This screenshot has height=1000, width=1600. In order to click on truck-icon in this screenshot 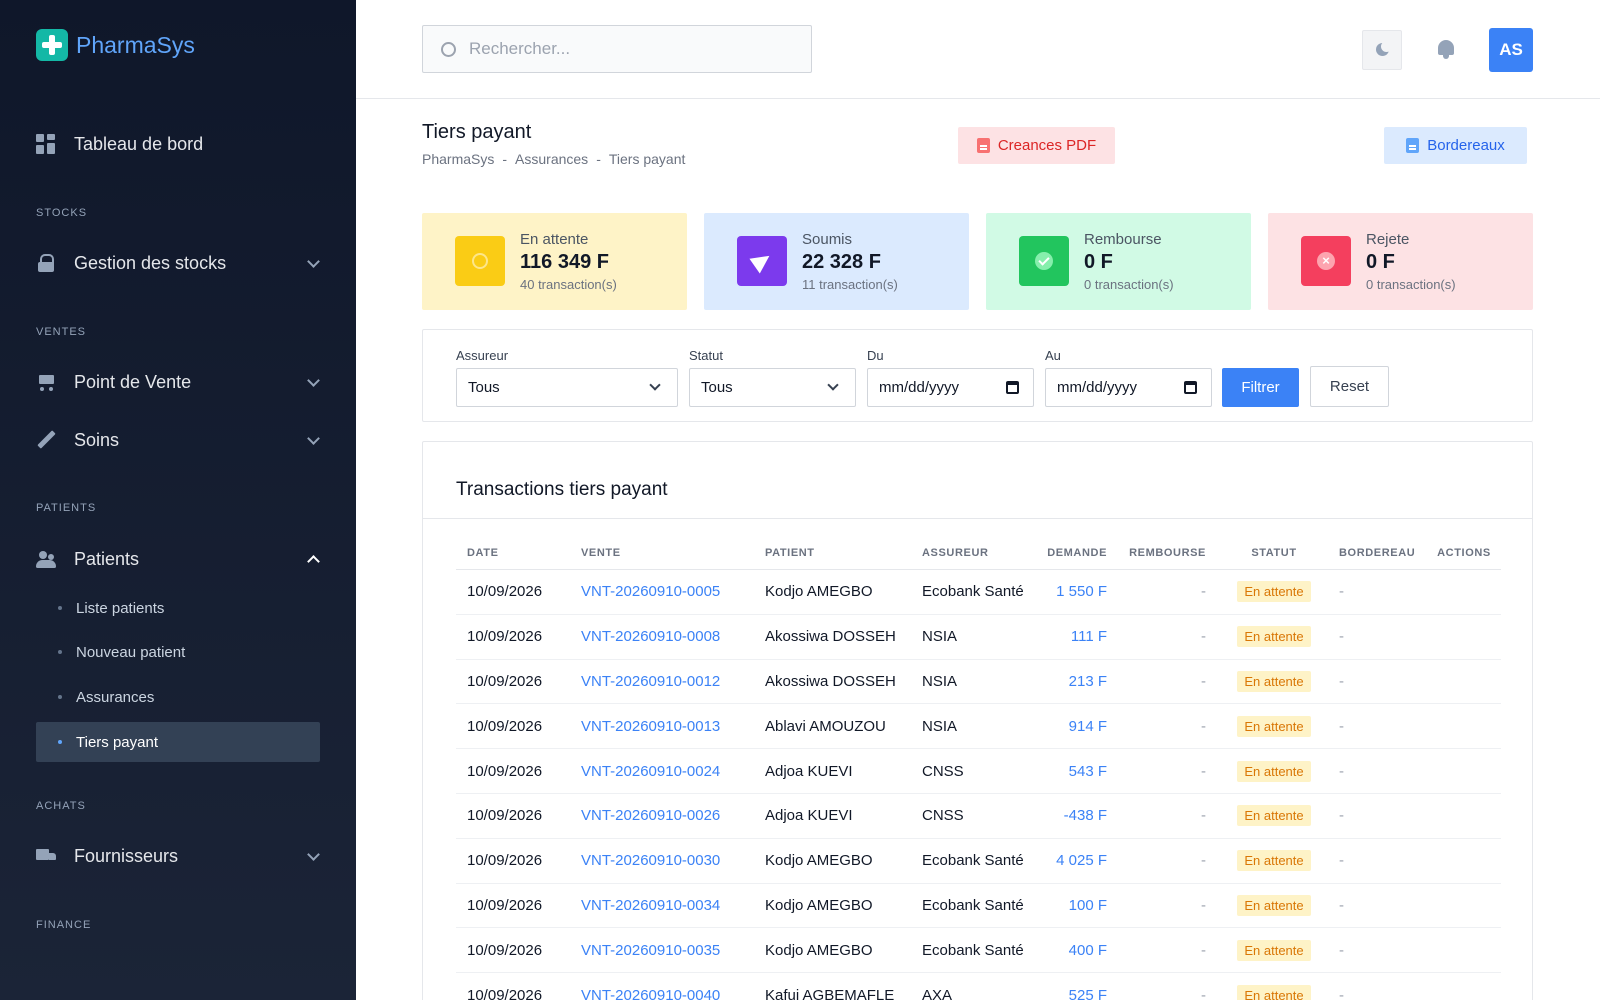, I will do `click(46, 856)`.